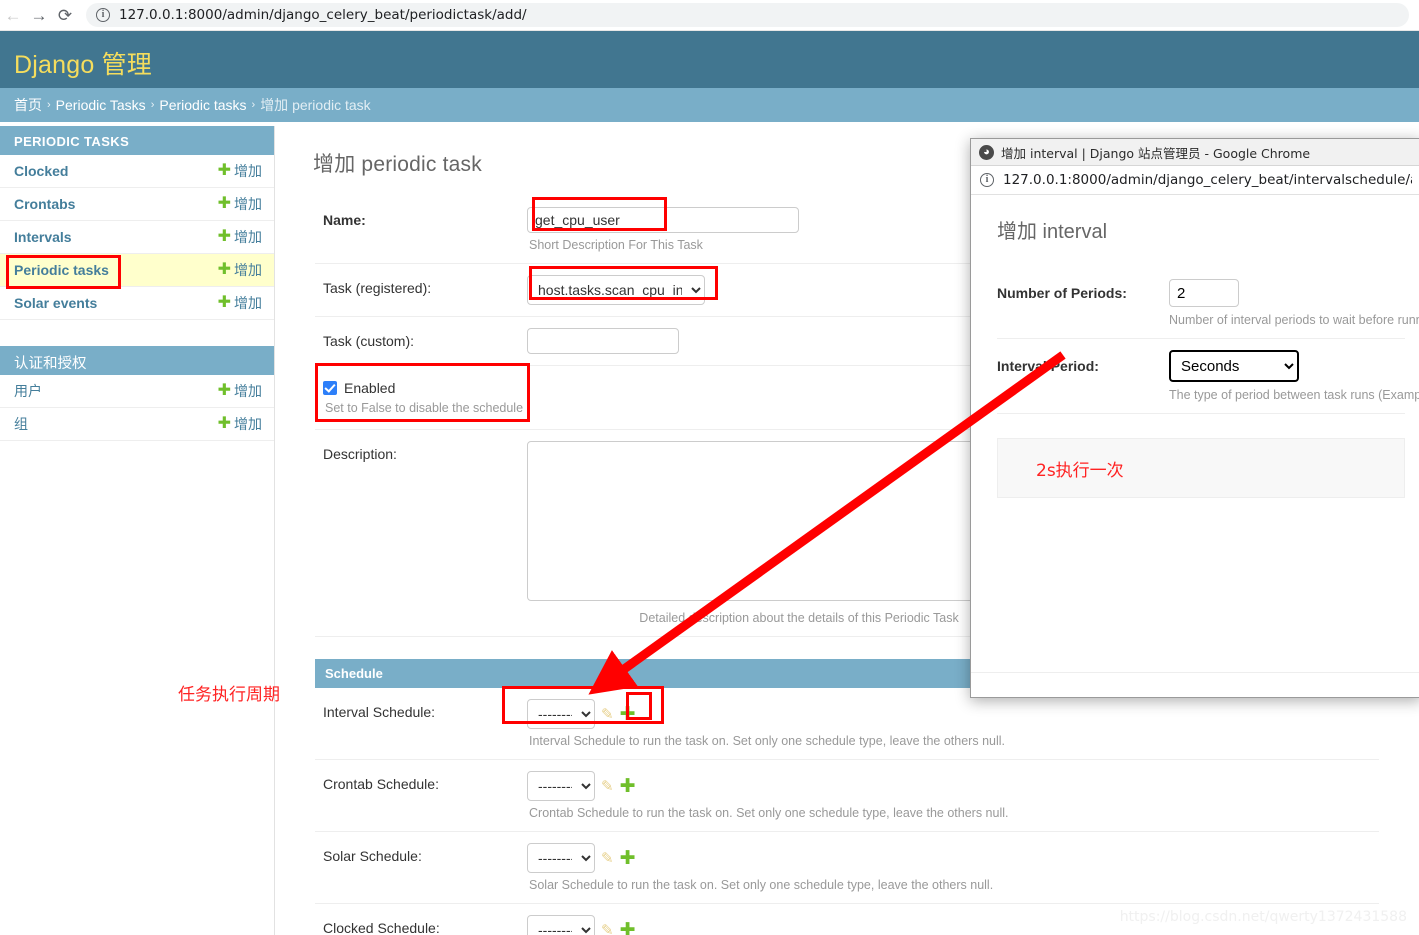  I want to click on forward-arrow-icon: →, so click(39, 15).